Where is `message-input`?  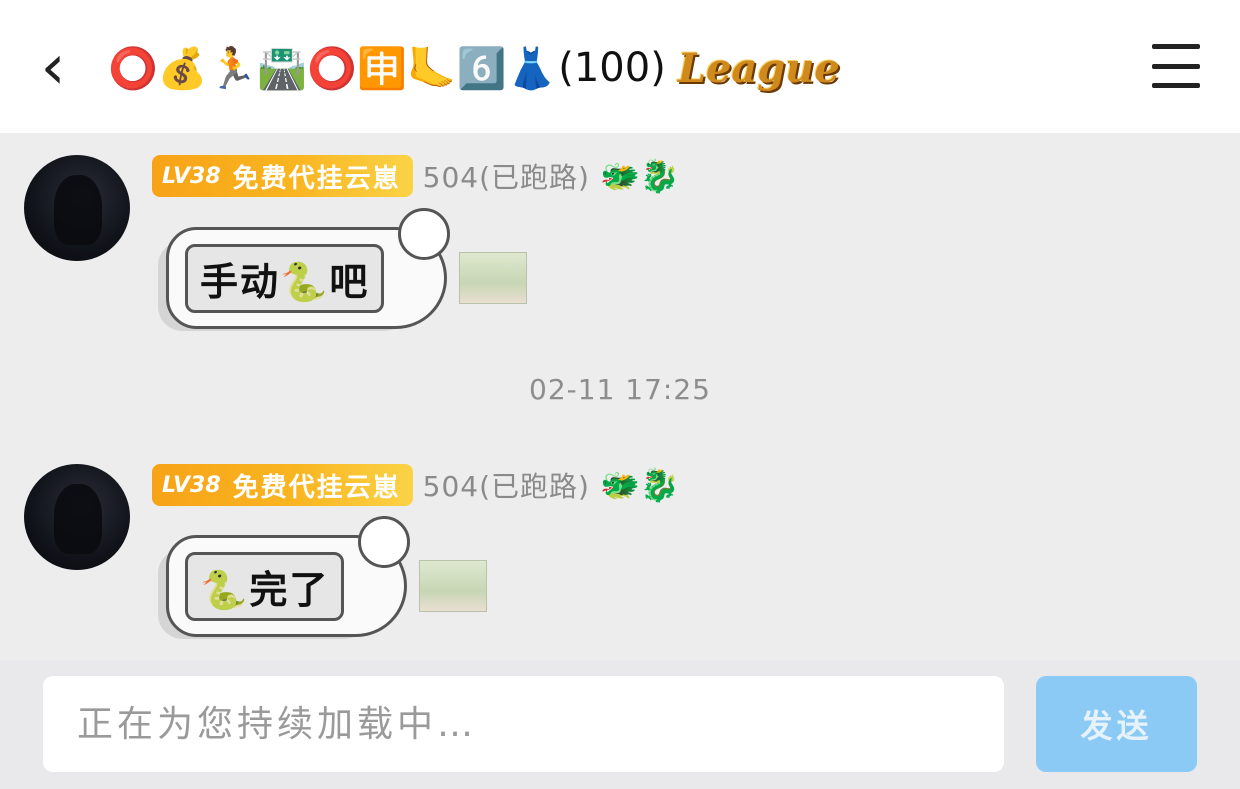
message-input is located at coordinates (523, 724).